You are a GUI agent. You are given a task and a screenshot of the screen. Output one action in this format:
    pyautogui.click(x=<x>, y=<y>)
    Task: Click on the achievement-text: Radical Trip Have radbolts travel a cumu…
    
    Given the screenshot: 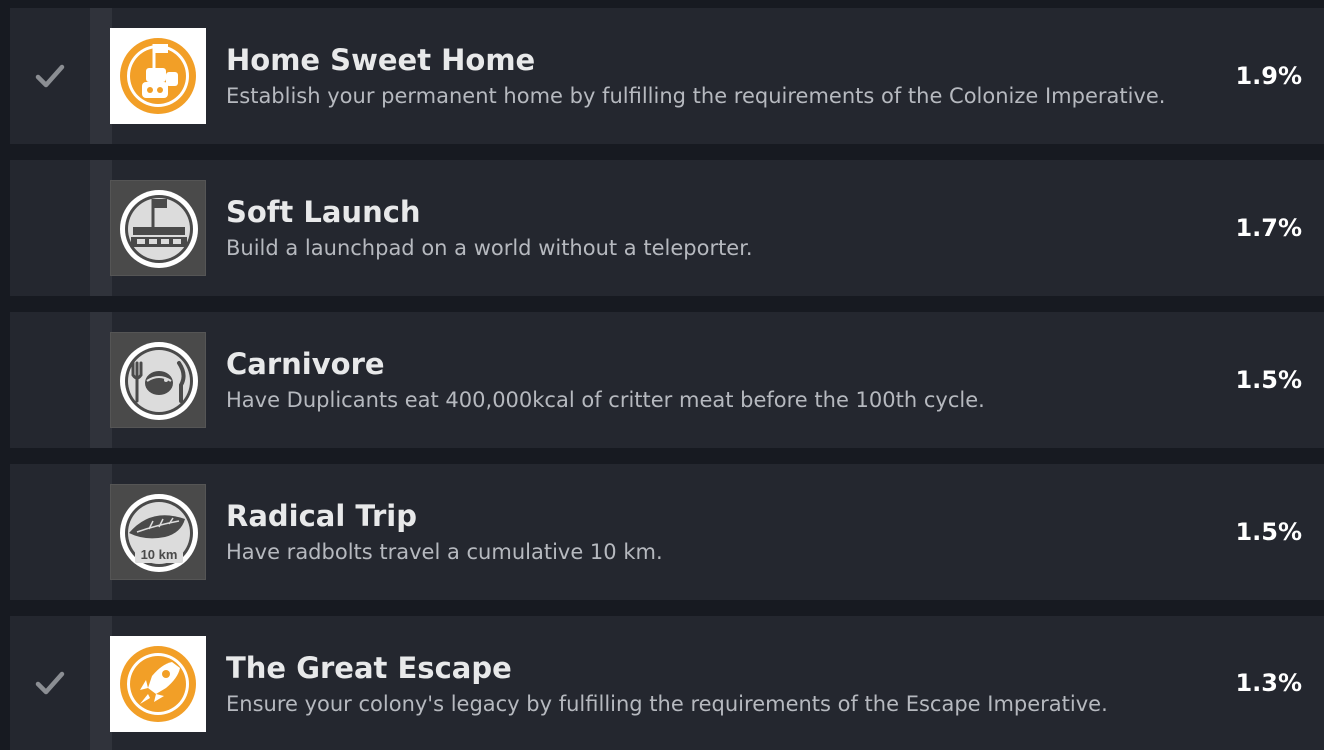 What is the action you would take?
    pyautogui.click(x=726, y=532)
    